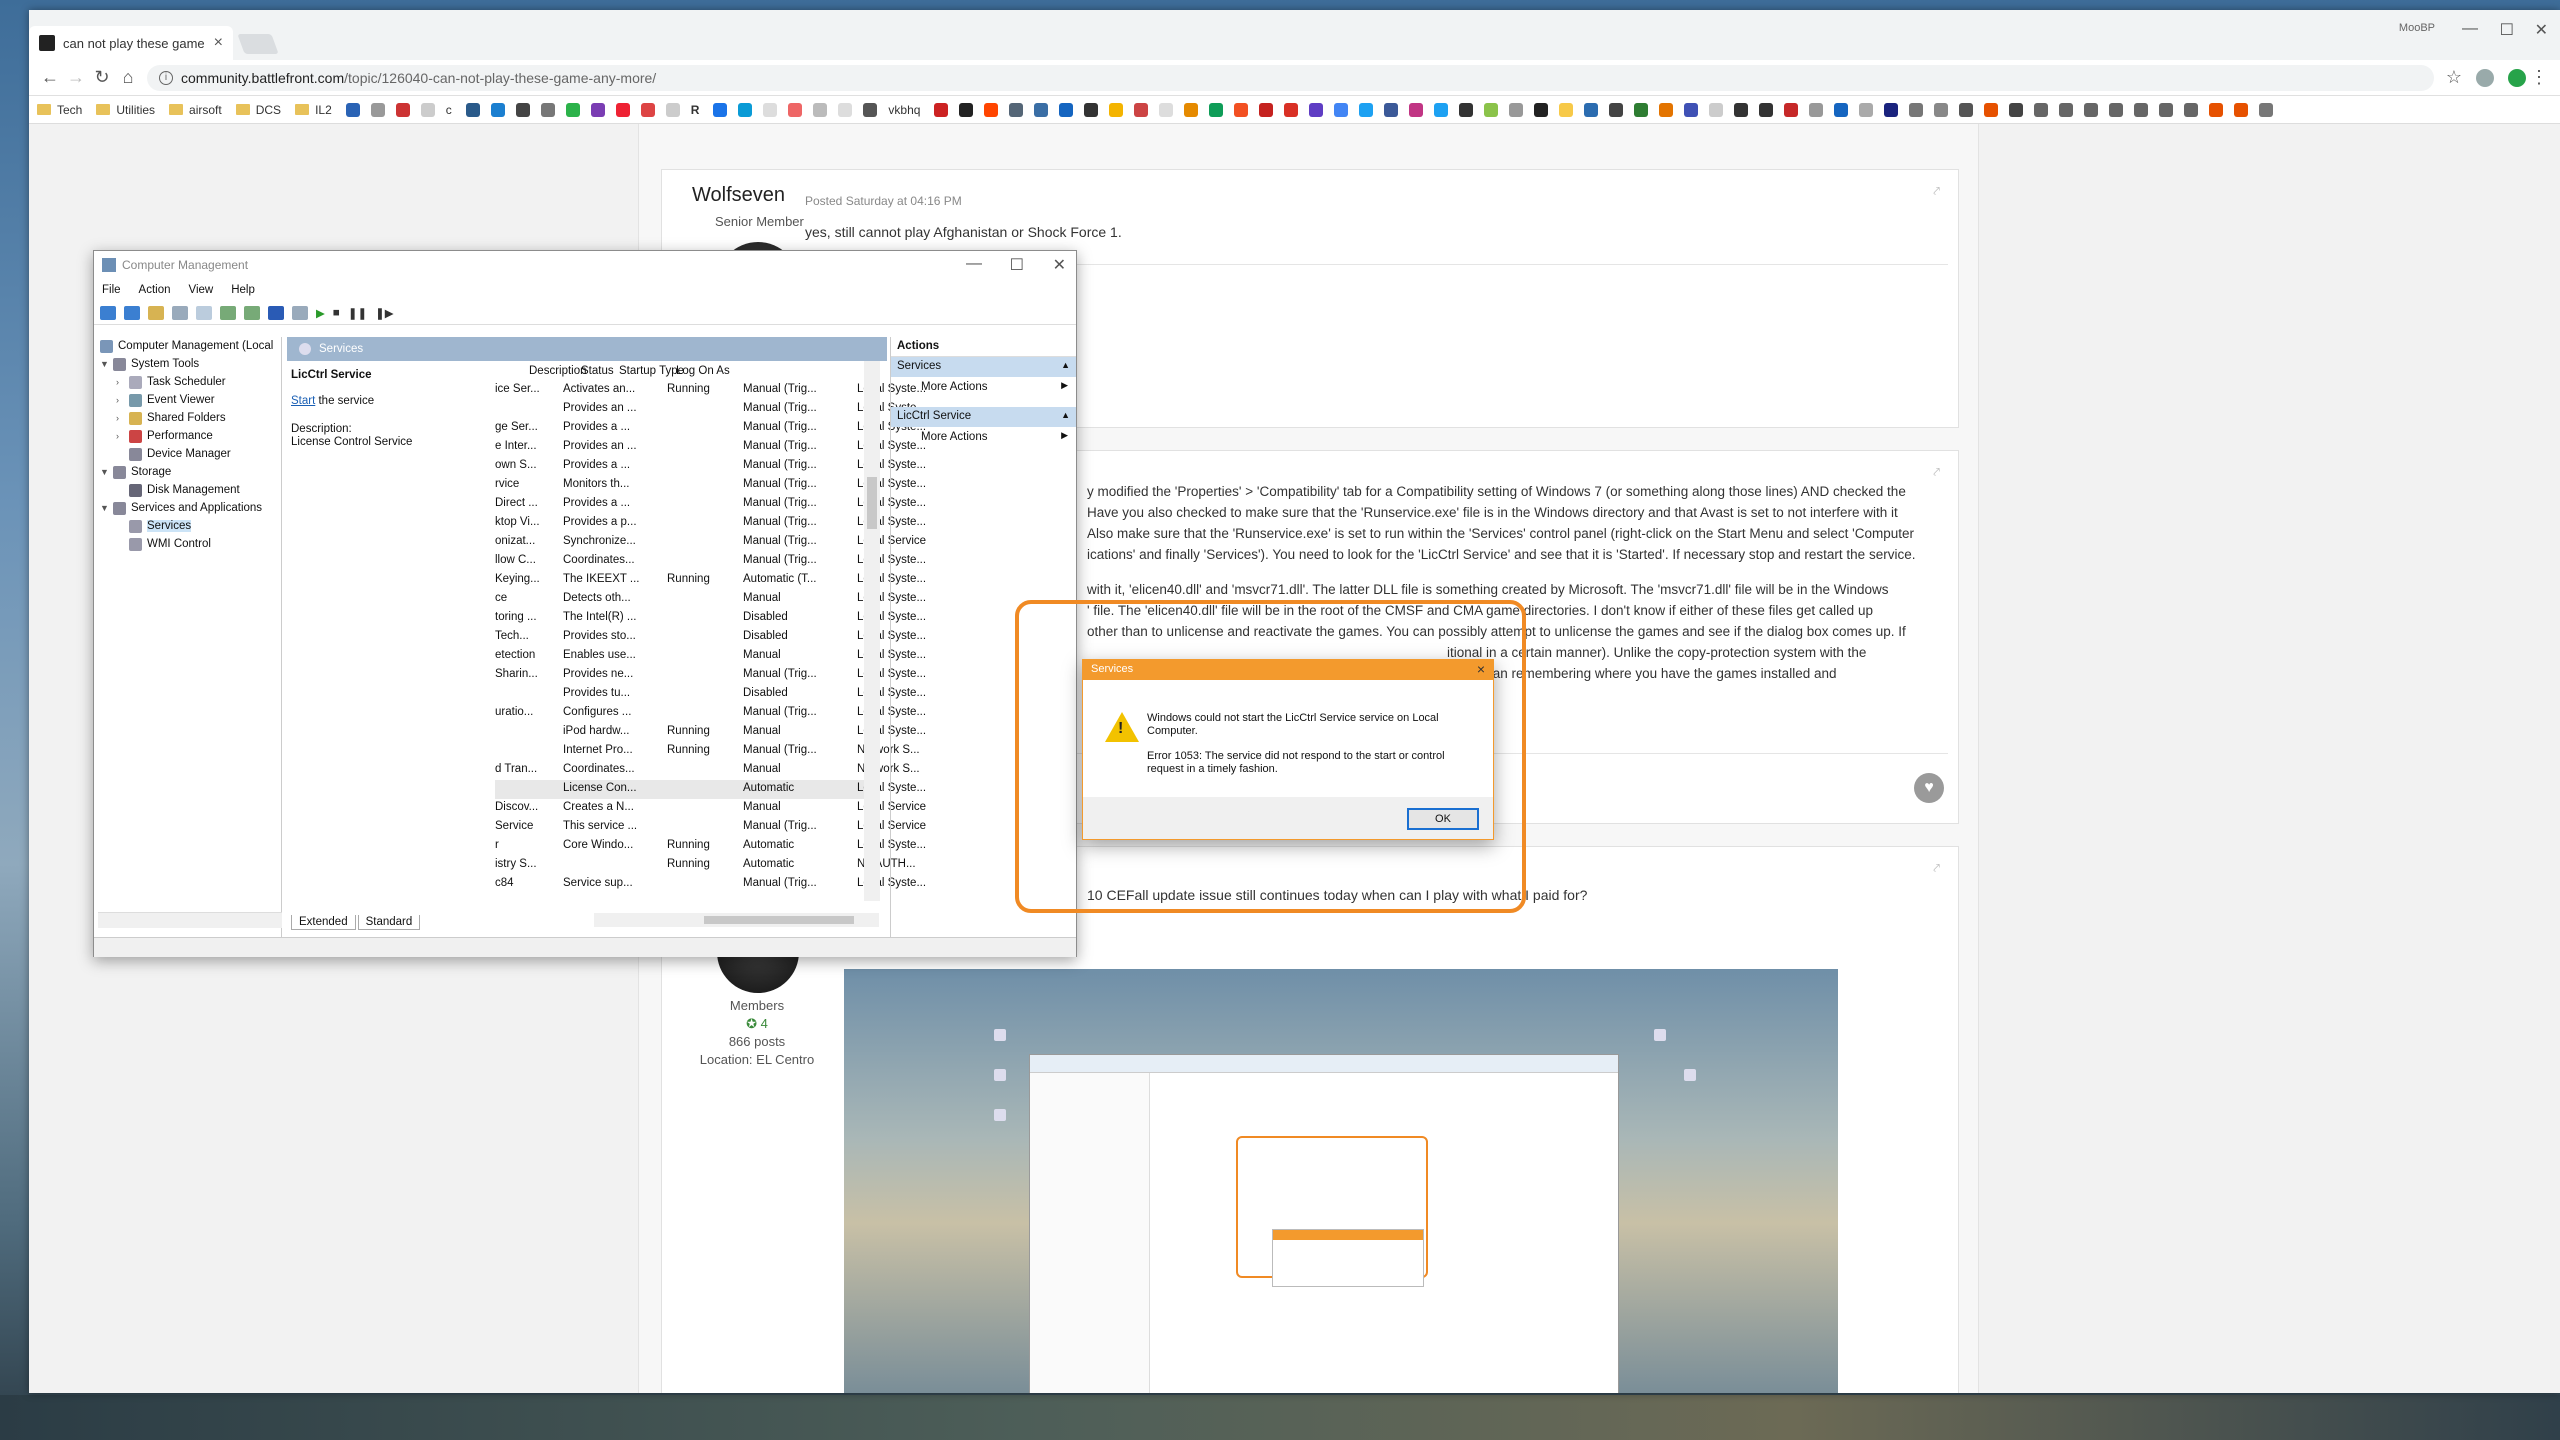 The height and width of the screenshot is (1440, 2560). What do you see at coordinates (2539, 77) in the screenshot?
I see `menu-icon: ⋮` at bounding box center [2539, 77].